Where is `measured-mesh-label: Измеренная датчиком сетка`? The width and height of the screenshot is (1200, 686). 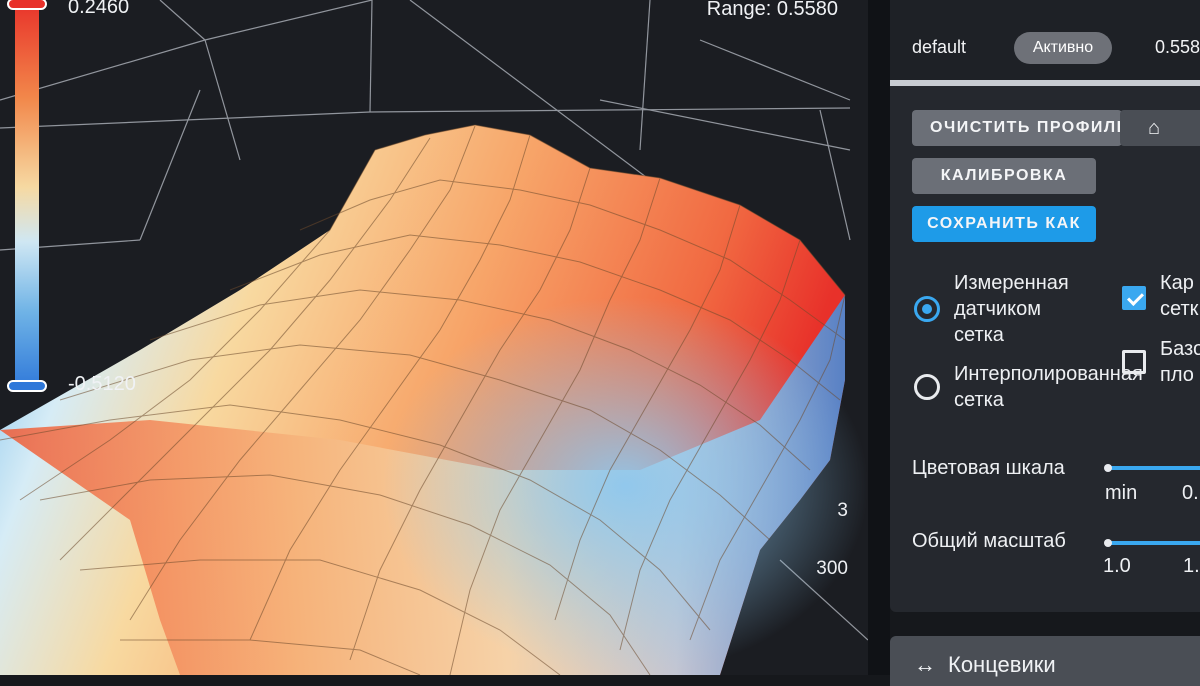 measured-mesh-label: Измеренная датчиком сетка is located at coordinates (1011, 309).